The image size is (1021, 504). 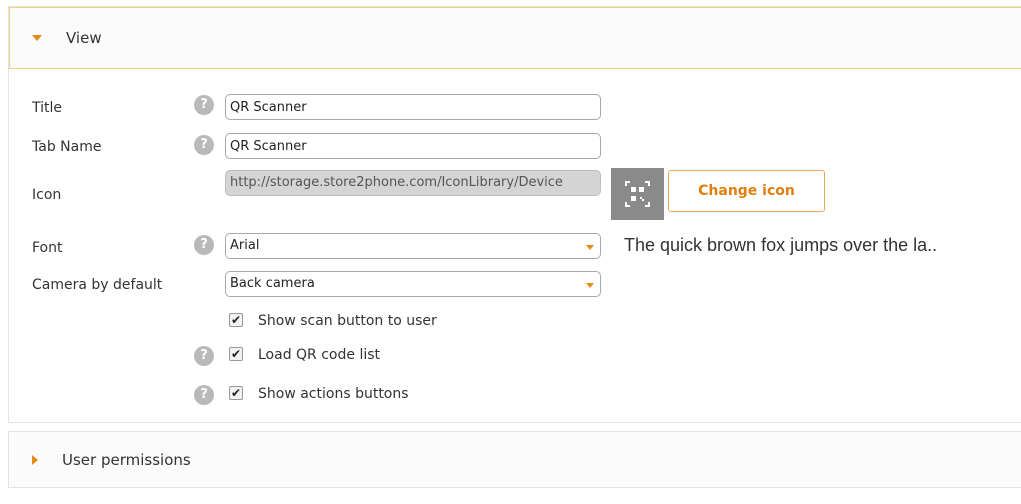 I want to click on user-permissions-panel: User permissions, so click(x=514, y=459).